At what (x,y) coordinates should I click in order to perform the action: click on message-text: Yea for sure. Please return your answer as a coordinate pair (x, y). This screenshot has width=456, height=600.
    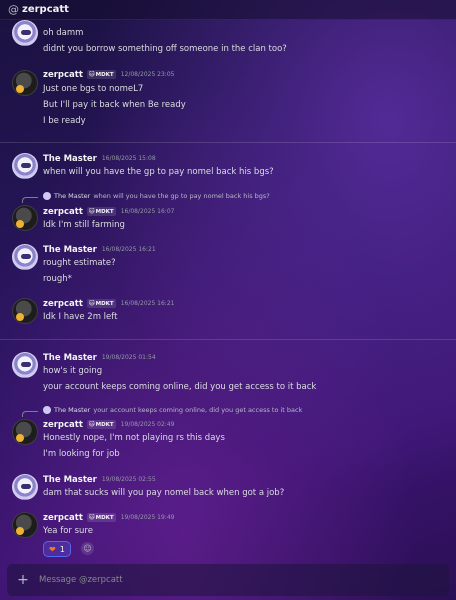
    Looking at the image, I should click on (68, 531).